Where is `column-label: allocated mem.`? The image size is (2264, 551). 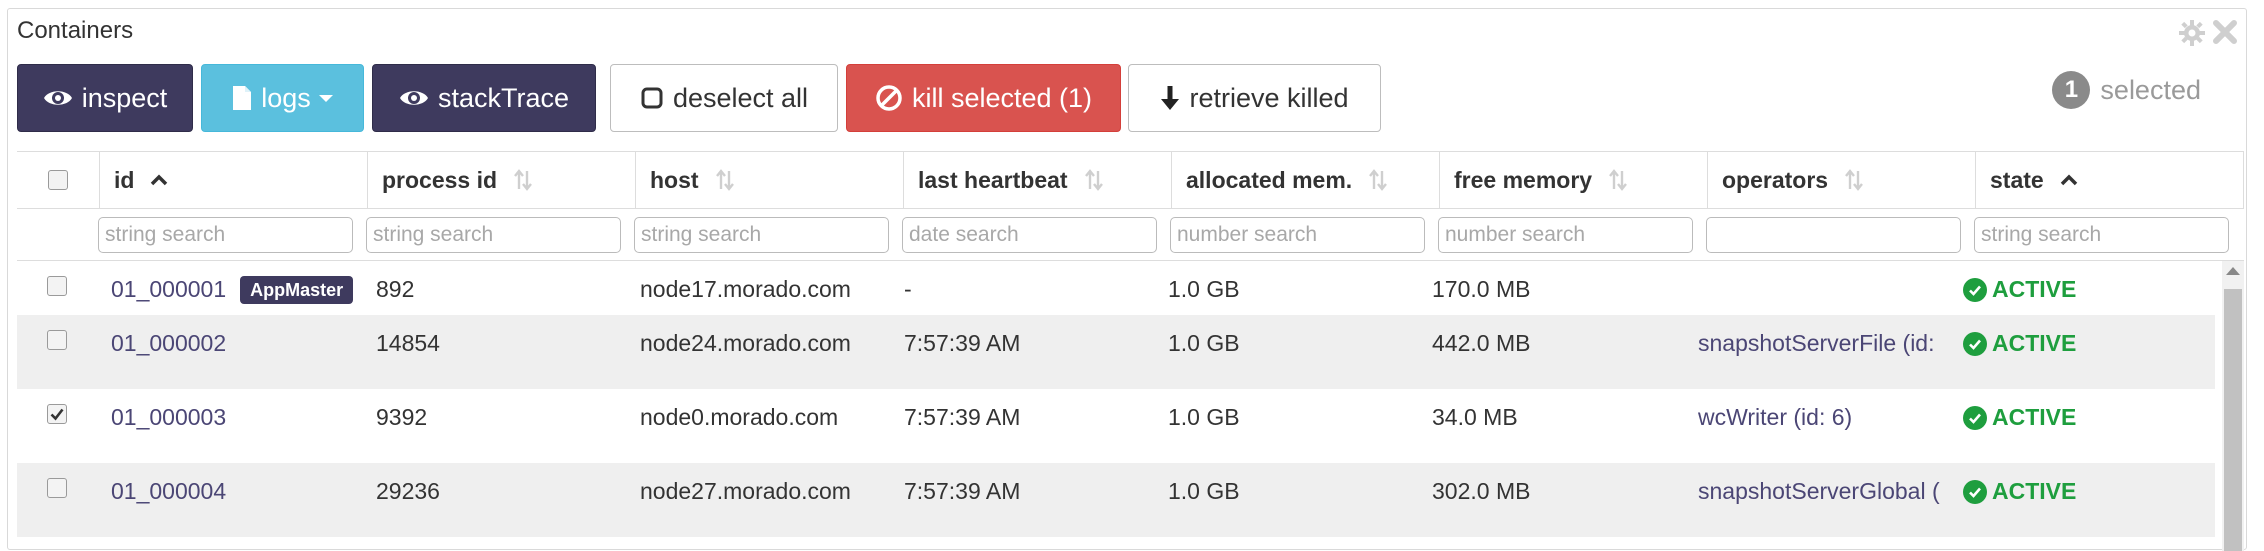 column-label: allocated mem. is located at coordinates (1269, 179).